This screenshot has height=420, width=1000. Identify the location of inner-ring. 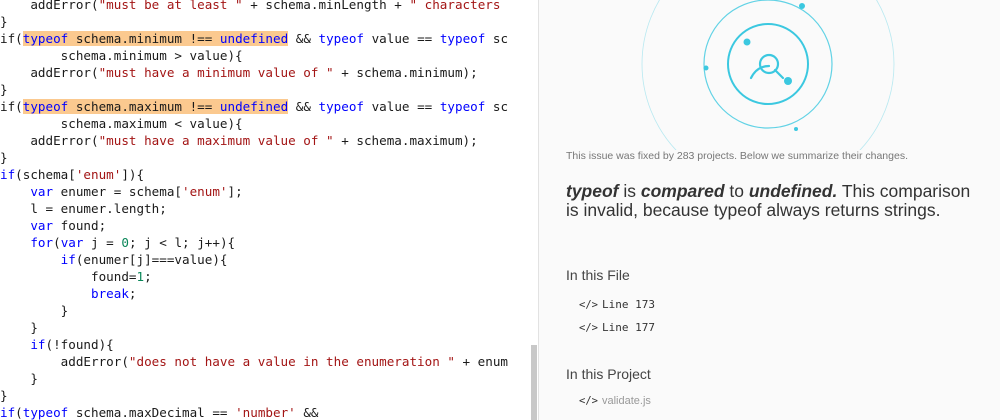
(768, 64).